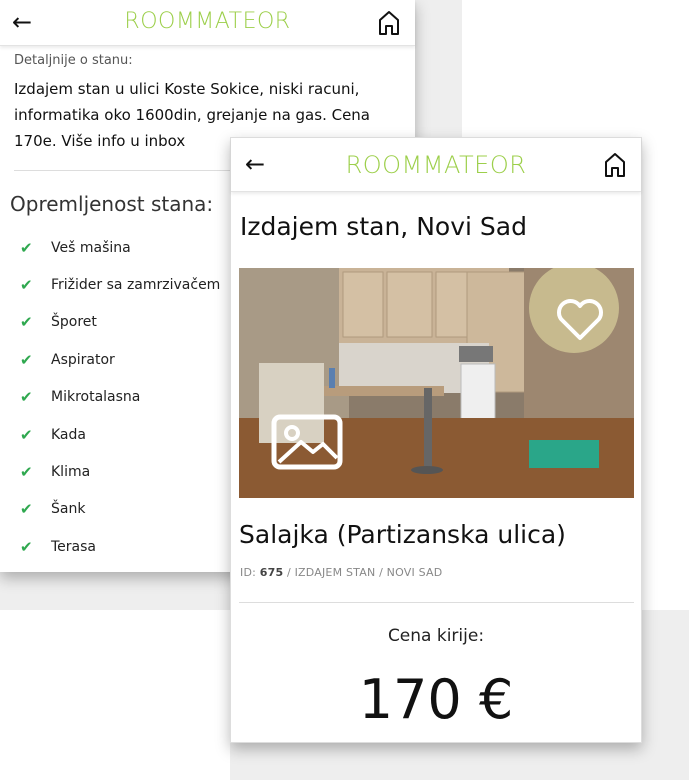 This screenshot has width=689, height=780. What do you see at coordinates (120, 509) in the screenshot?
I see `amenity-item: ✔ Šank` at bounding box center [120, 509].